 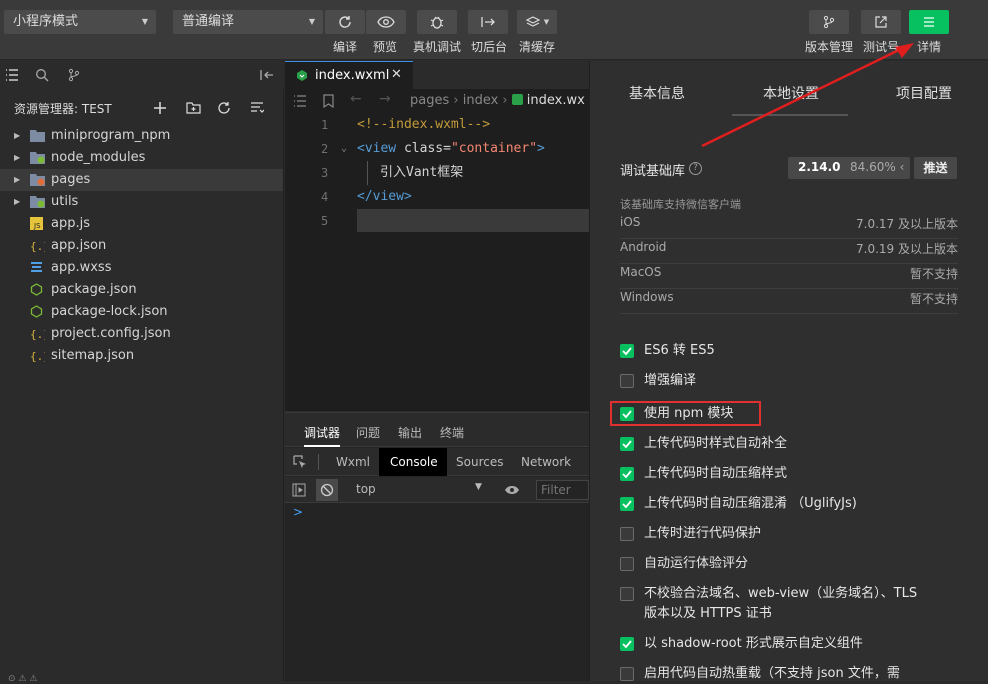 What do you see at coordinates (807, 95) in the screenshot?
I see `annotation-arrow` at bounding box center [807, 95].